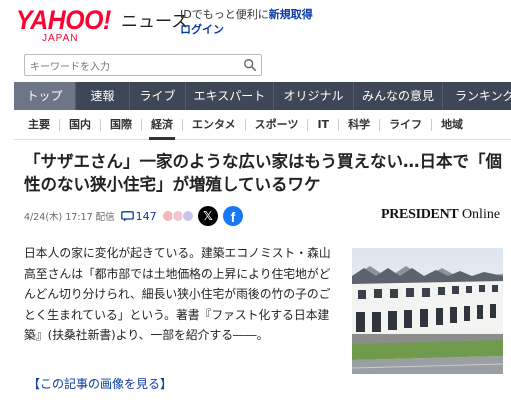  What do you see at coordinates (406, 124) in the screenshot?
I see `category-life: ライフ` at bounding box center [406, 124].